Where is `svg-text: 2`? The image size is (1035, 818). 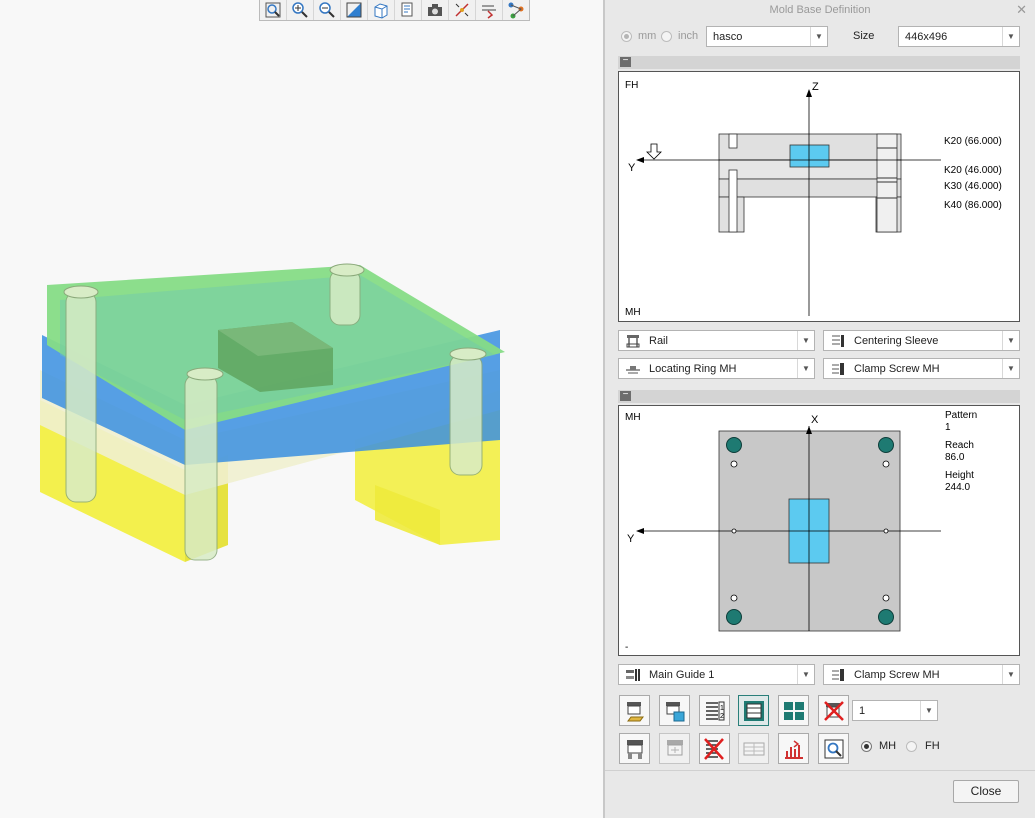
svg-text: 2 is located at coordinates (722, 716).